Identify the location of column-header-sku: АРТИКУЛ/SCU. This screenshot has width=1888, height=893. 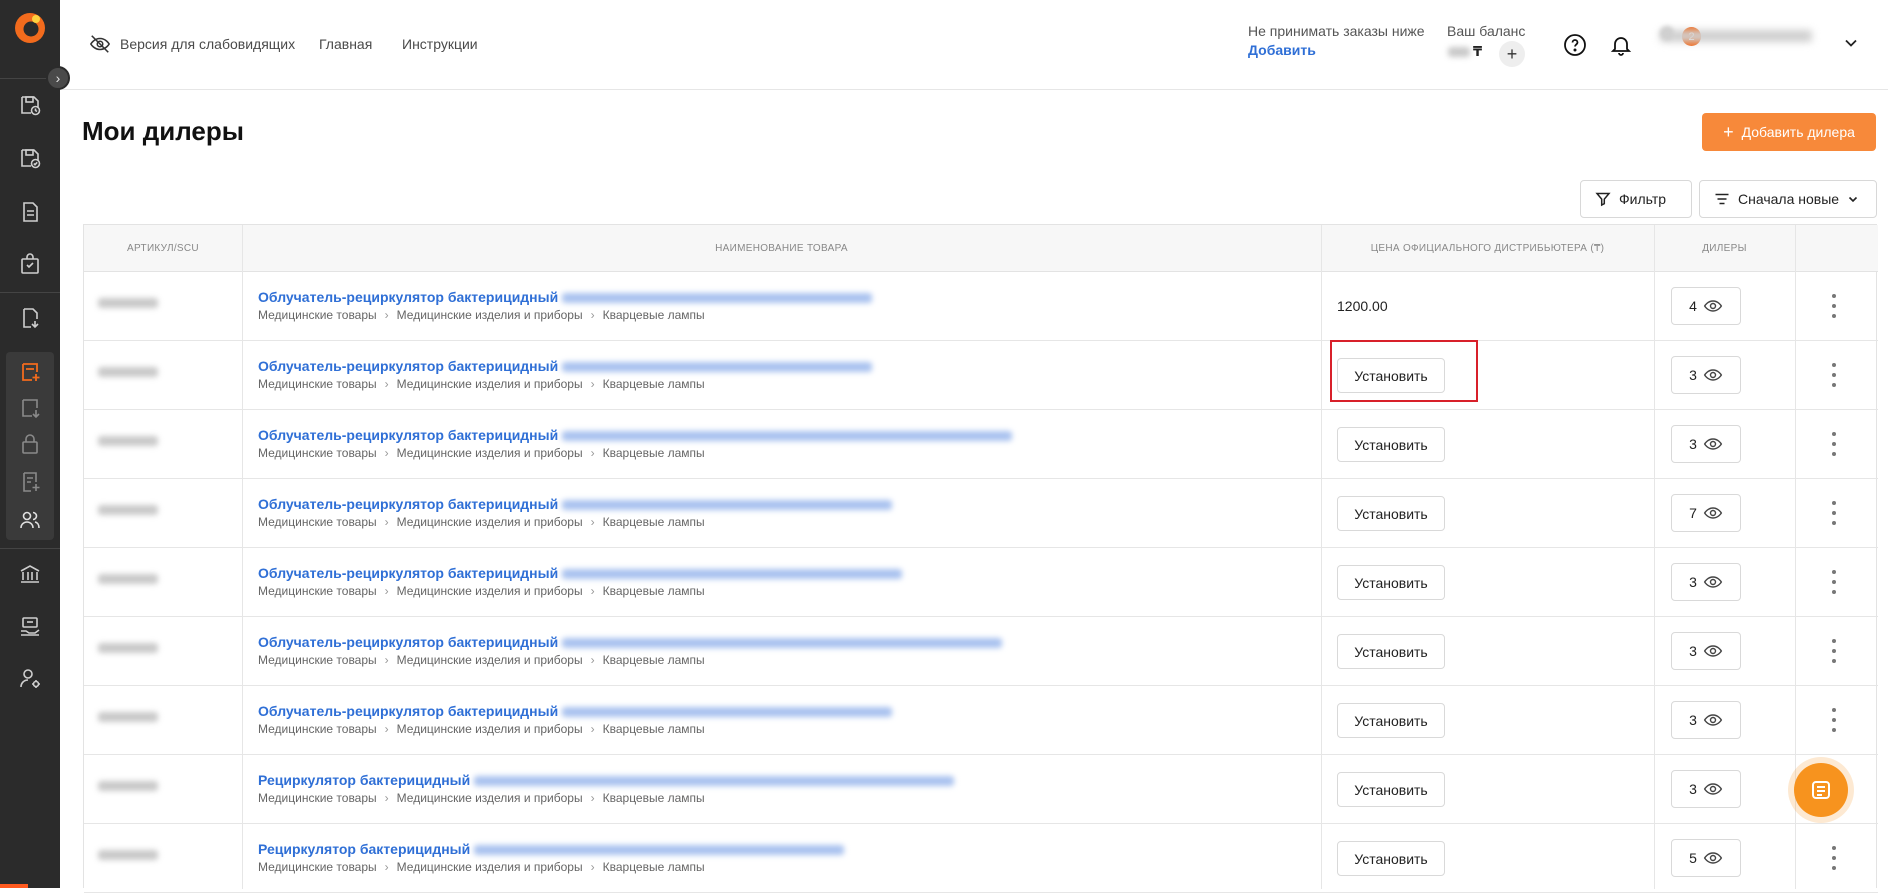
(163, 248).